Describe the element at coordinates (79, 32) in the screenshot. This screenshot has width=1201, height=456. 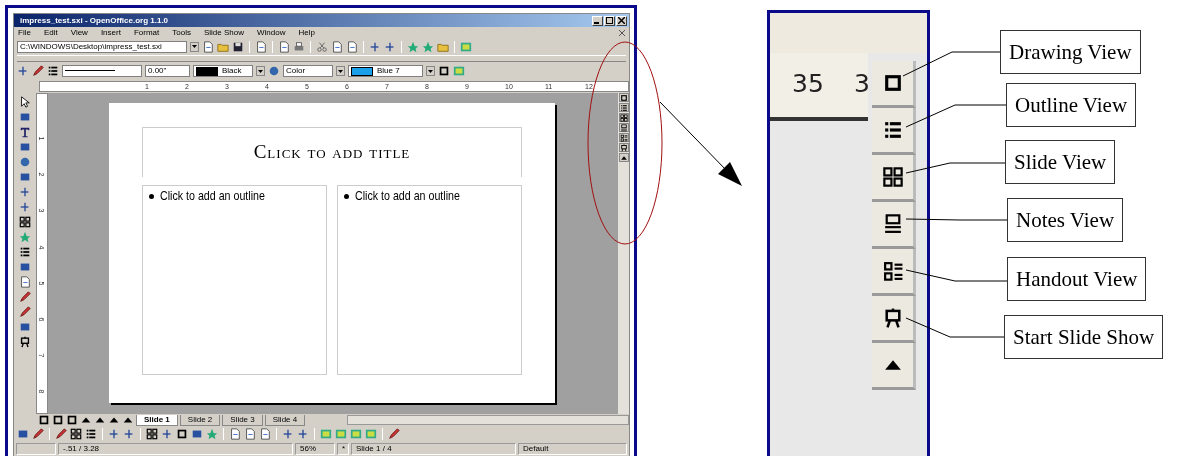
I see `menu-item: View` at that location.